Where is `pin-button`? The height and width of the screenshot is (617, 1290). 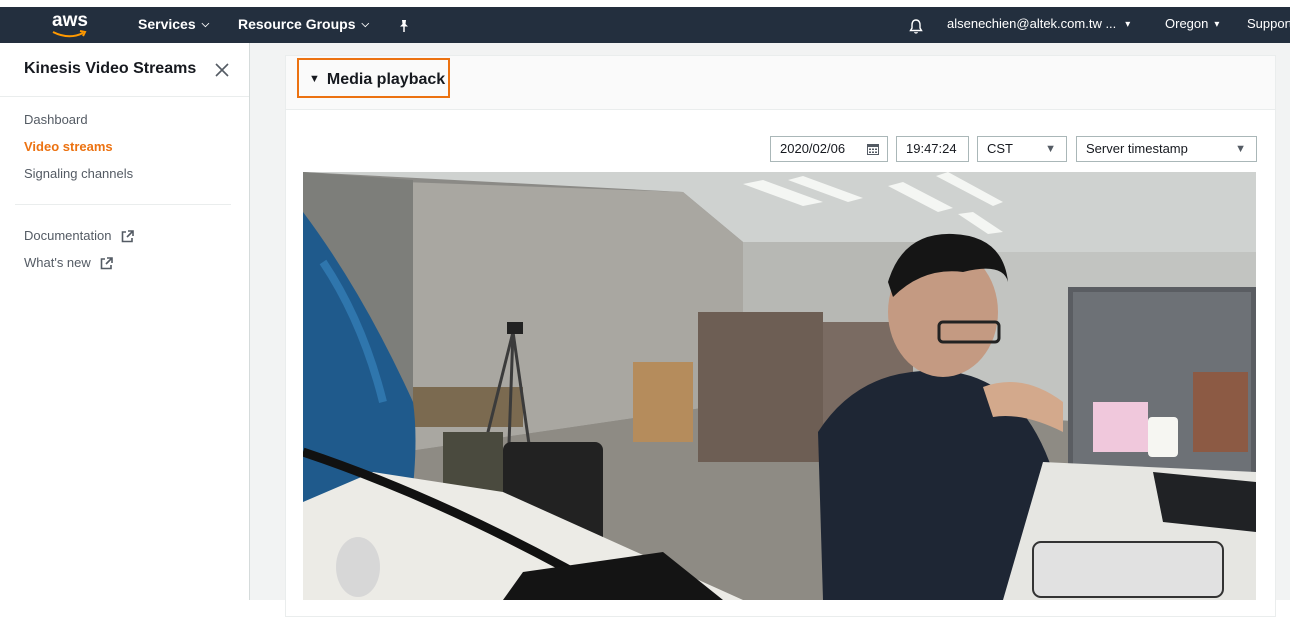
pin-button is located at coordinates (404, 26).